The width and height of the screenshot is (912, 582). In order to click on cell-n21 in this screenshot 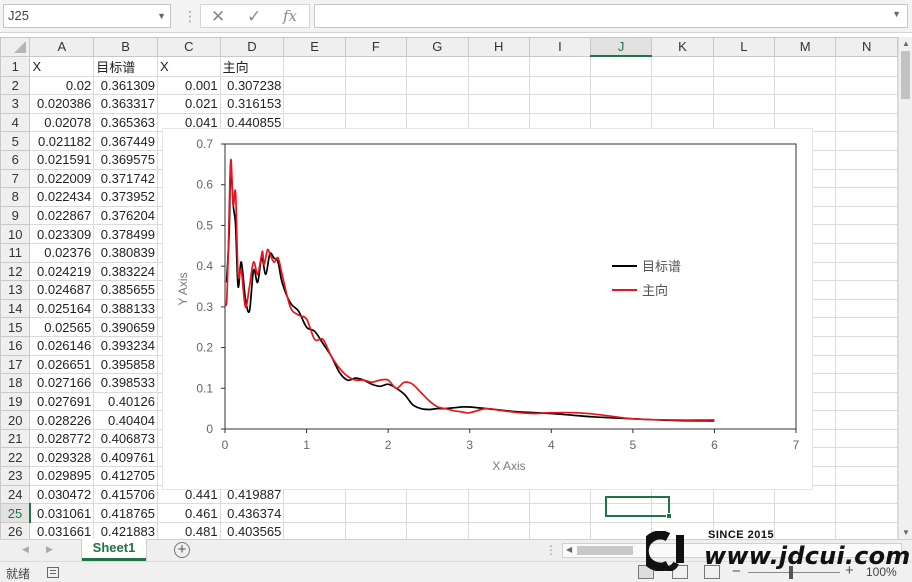, I will do `click(866, 438)`.